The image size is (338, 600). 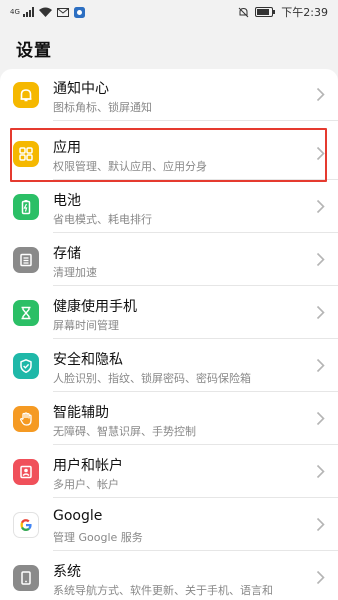 I want to click on item-title: 通知中心, so click(x=81, y=89).